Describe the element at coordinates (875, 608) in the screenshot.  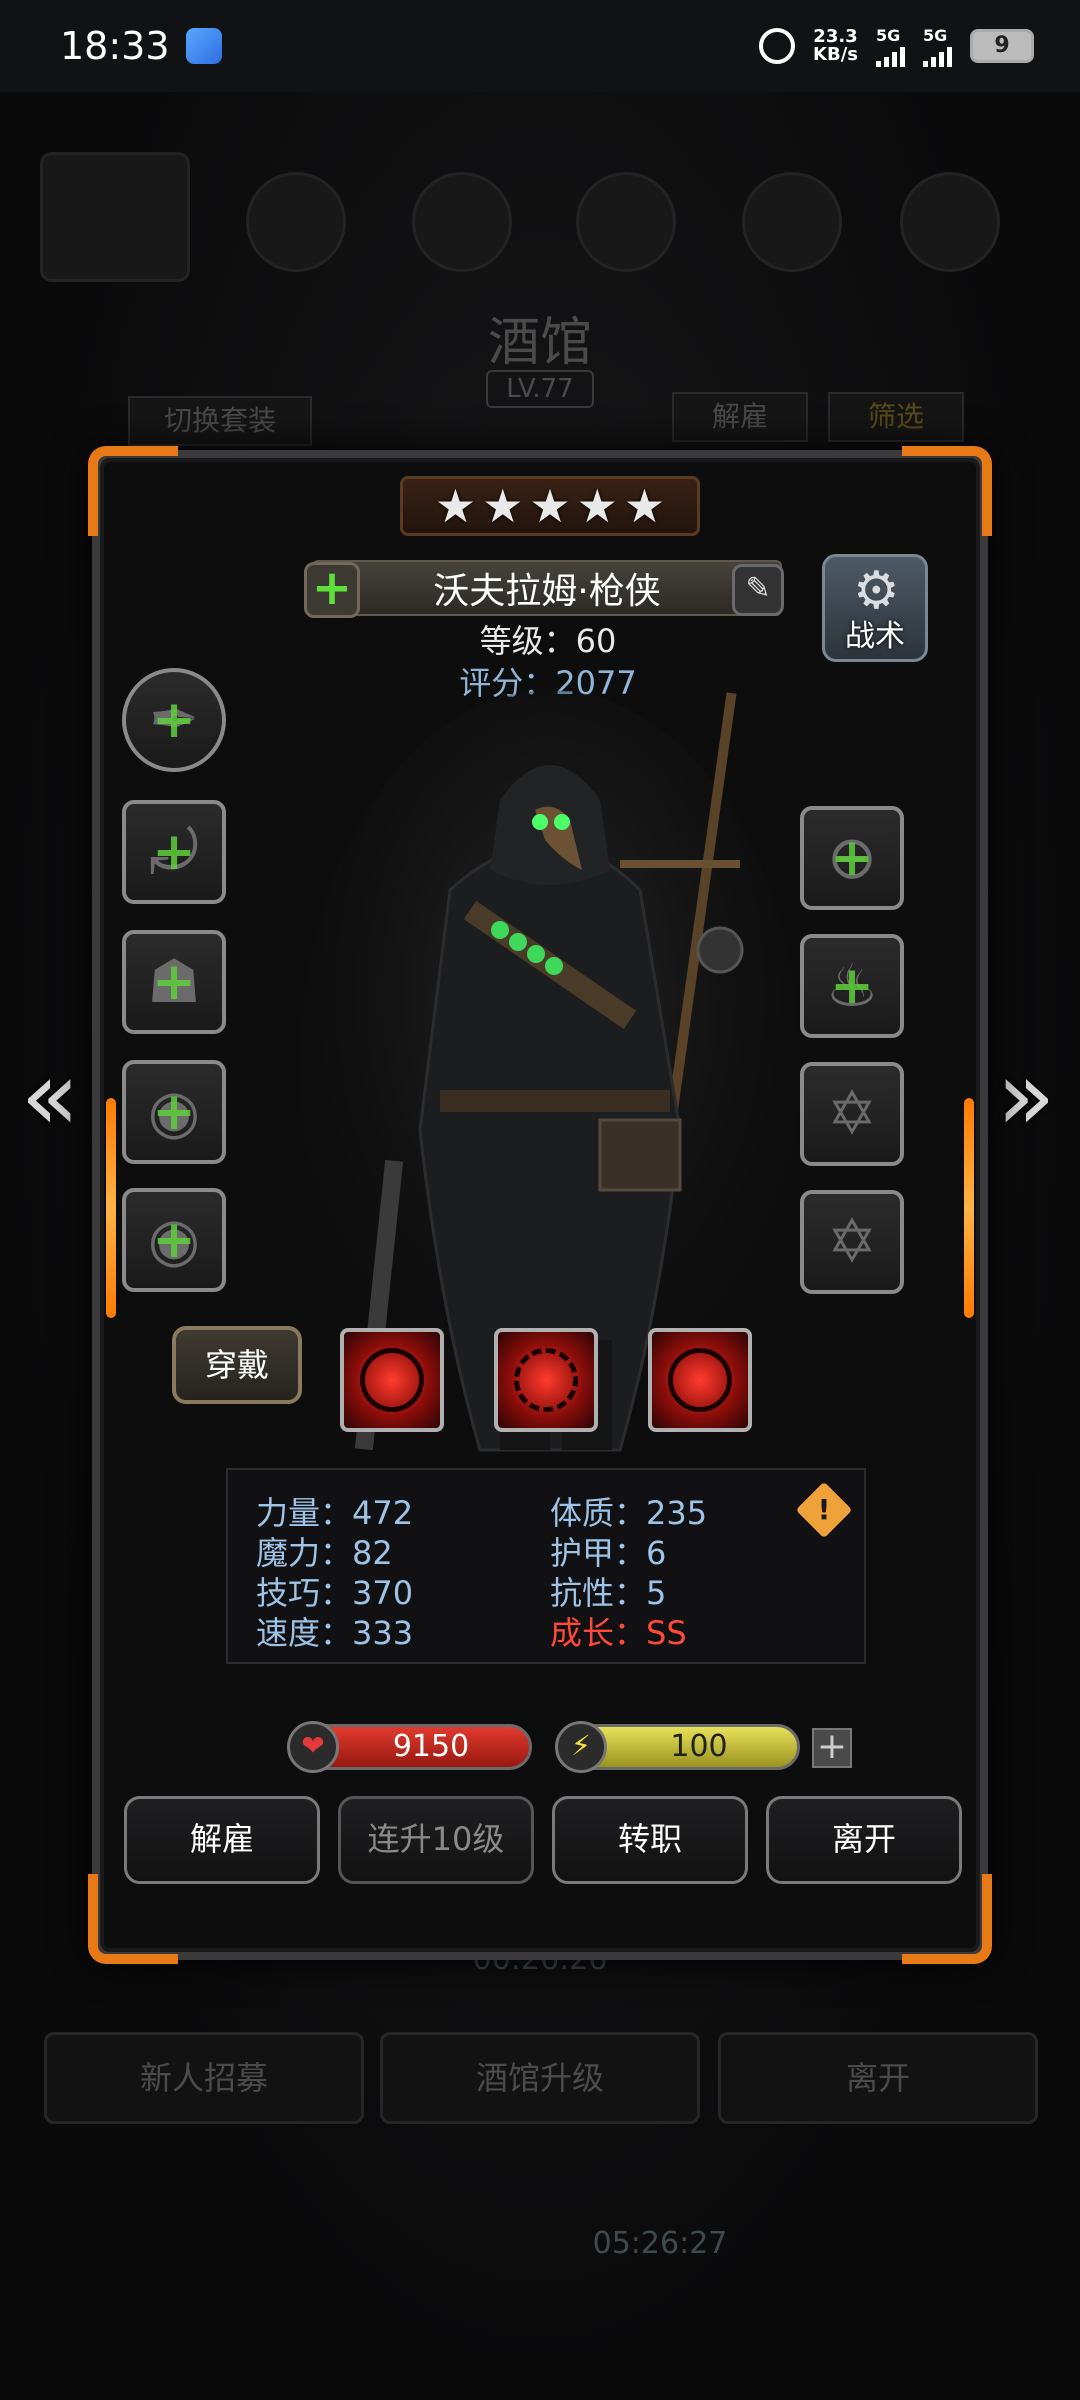
I see `tactics-button: ⚙ 战术` at that location.